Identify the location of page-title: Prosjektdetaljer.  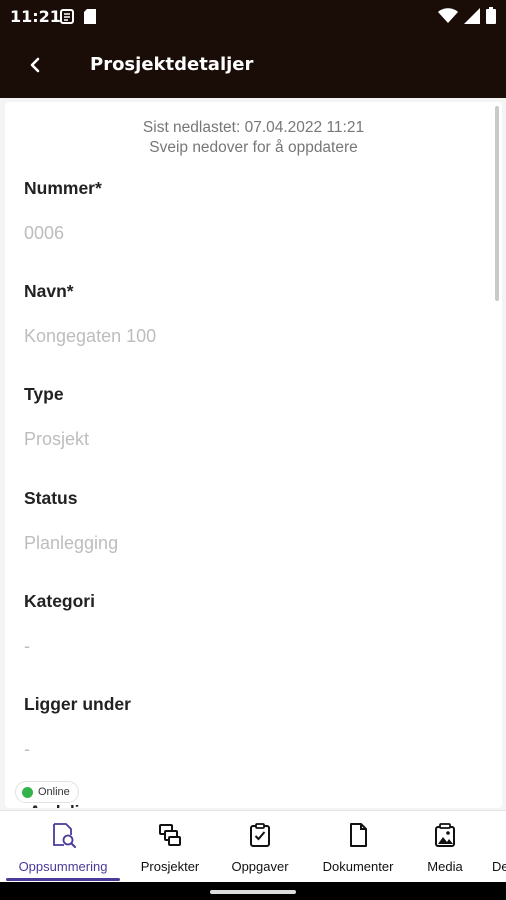
(172, 64).